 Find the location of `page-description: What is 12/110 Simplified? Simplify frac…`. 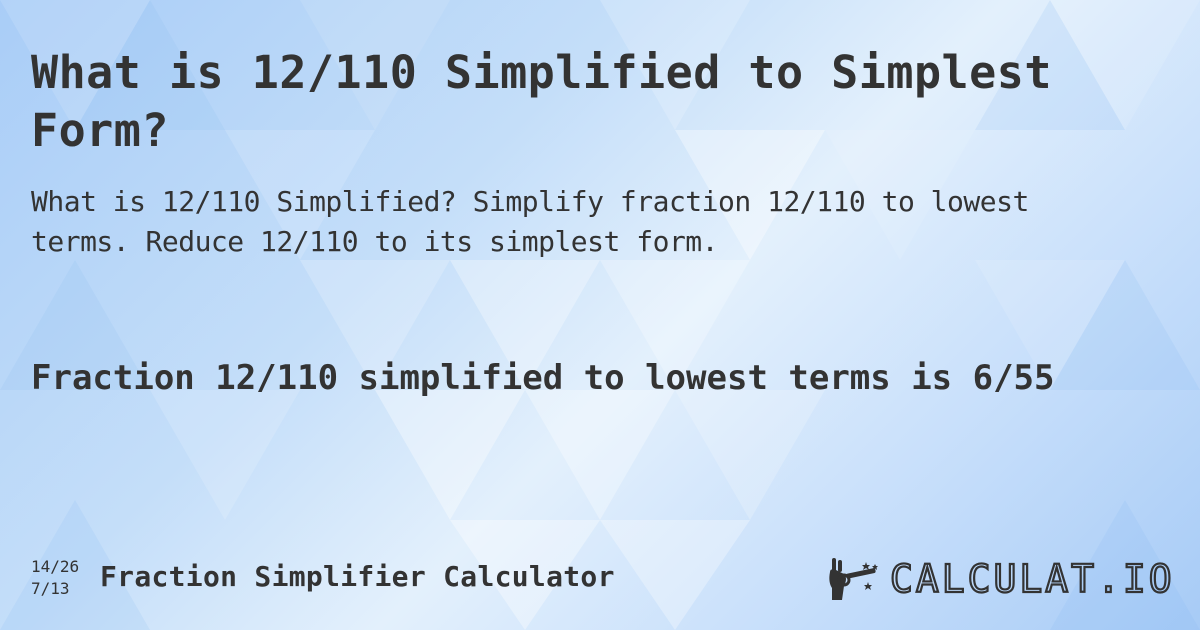

page-description: What is 12/110 Simplified? Simplify frac… is located at coordinates (530, 221).